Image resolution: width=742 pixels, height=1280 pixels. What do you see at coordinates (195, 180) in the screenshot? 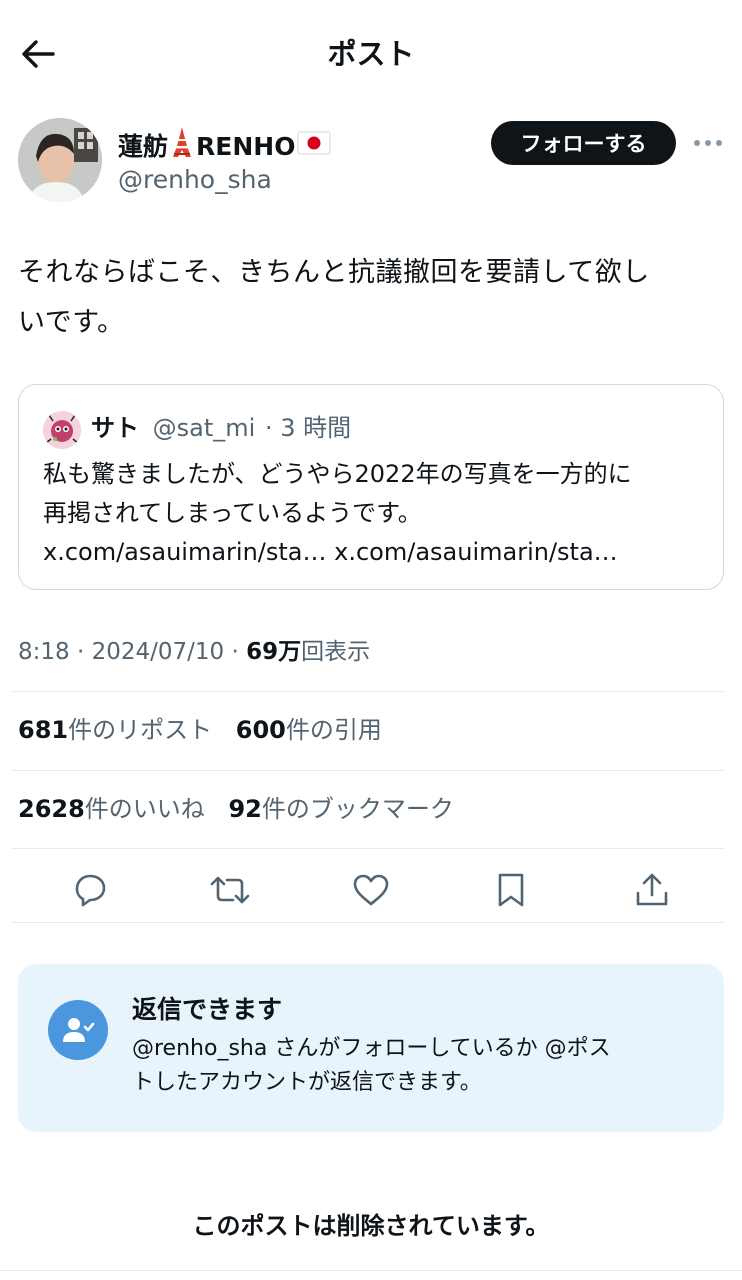
I see `author-handle: @renho_sha` at bounding box center [195, 180].